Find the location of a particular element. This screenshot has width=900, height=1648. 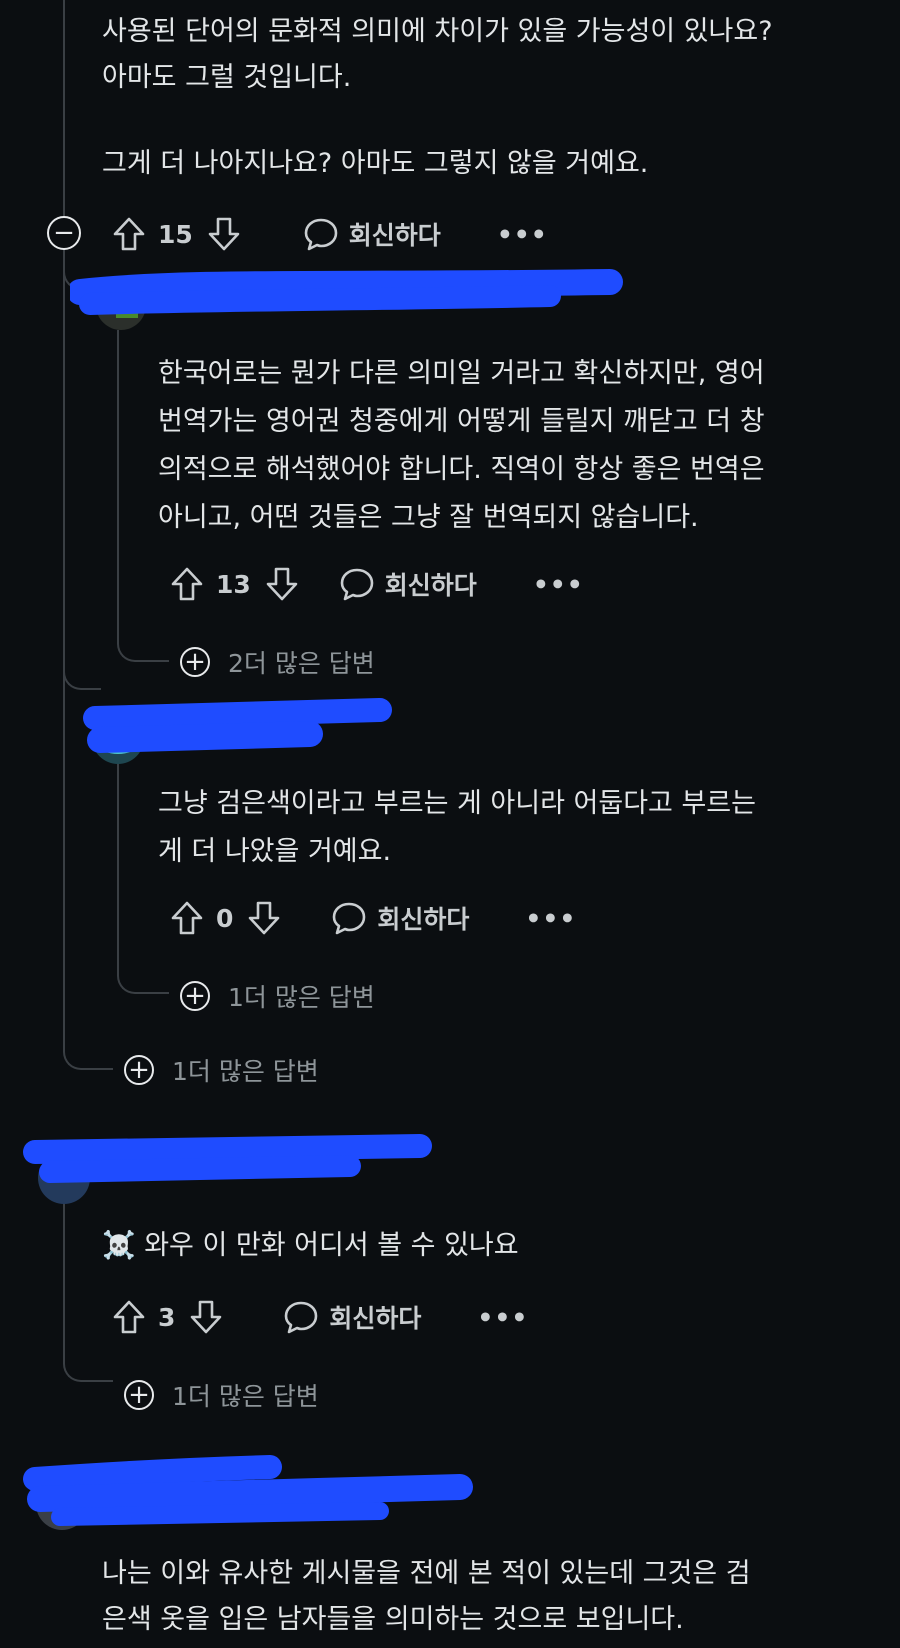

comment-text-line: 게 더 나았을 거예요. is located at coordinates (275, 851).